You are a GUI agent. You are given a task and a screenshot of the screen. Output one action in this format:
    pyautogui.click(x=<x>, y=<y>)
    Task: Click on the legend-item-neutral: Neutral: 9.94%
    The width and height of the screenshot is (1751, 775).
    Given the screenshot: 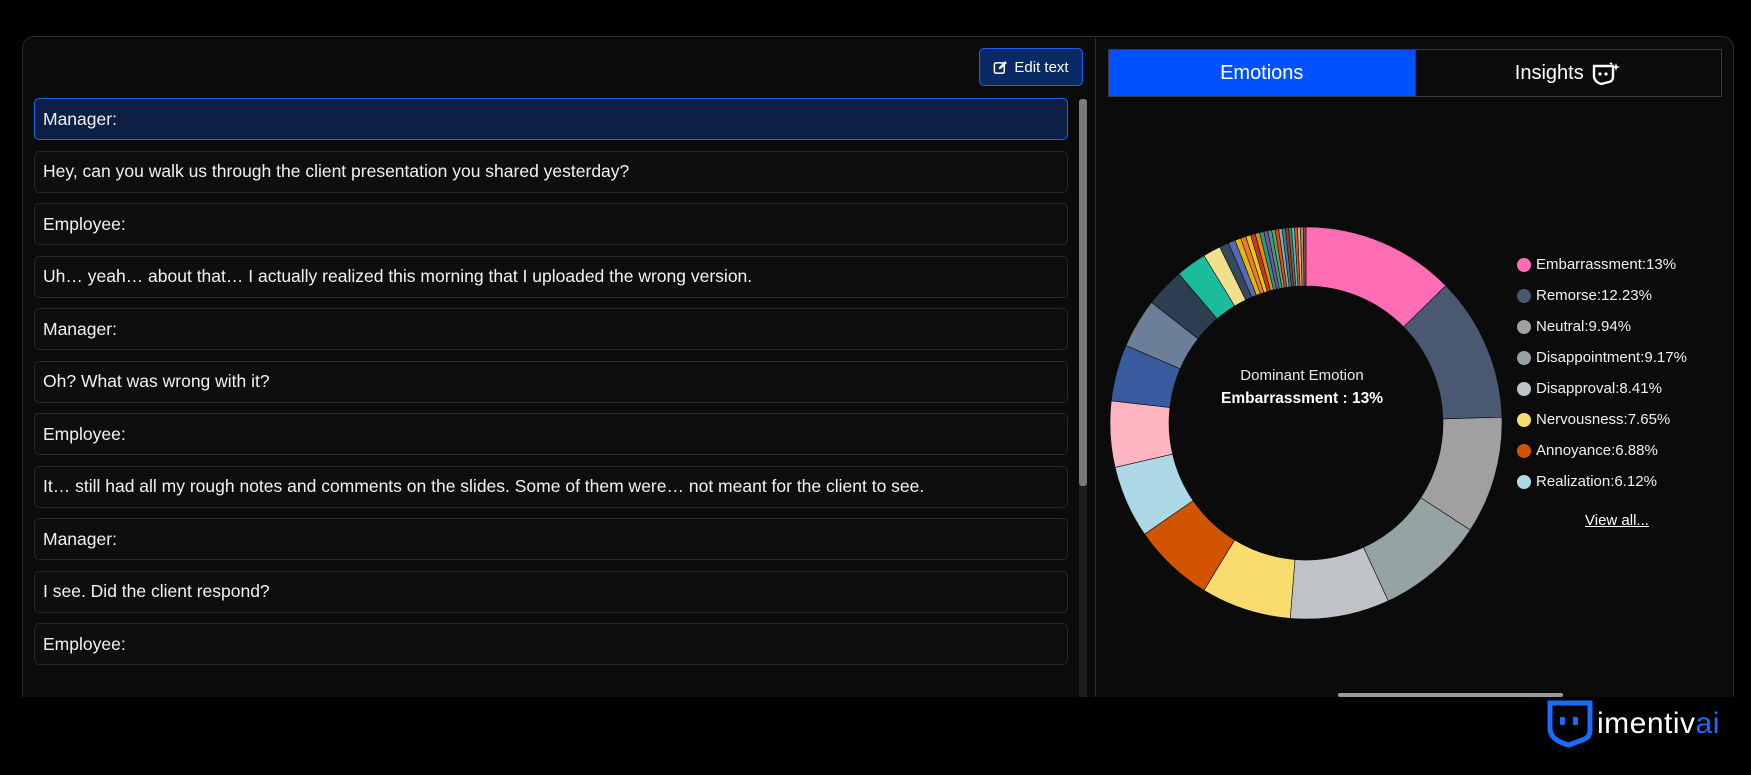 What is the action you would take?
    pyautogui.click(x=1602, y=326)
    